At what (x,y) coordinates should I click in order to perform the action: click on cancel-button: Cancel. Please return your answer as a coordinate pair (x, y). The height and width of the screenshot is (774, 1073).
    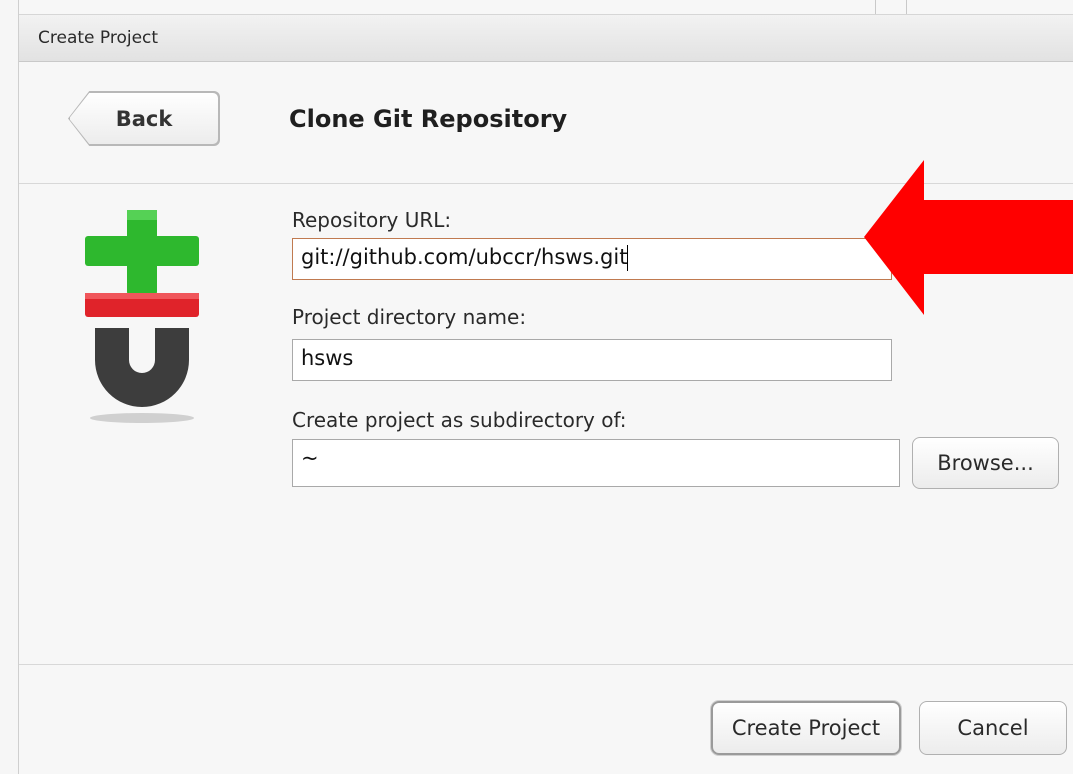
    Looking at the image, I should click on (993, 728).